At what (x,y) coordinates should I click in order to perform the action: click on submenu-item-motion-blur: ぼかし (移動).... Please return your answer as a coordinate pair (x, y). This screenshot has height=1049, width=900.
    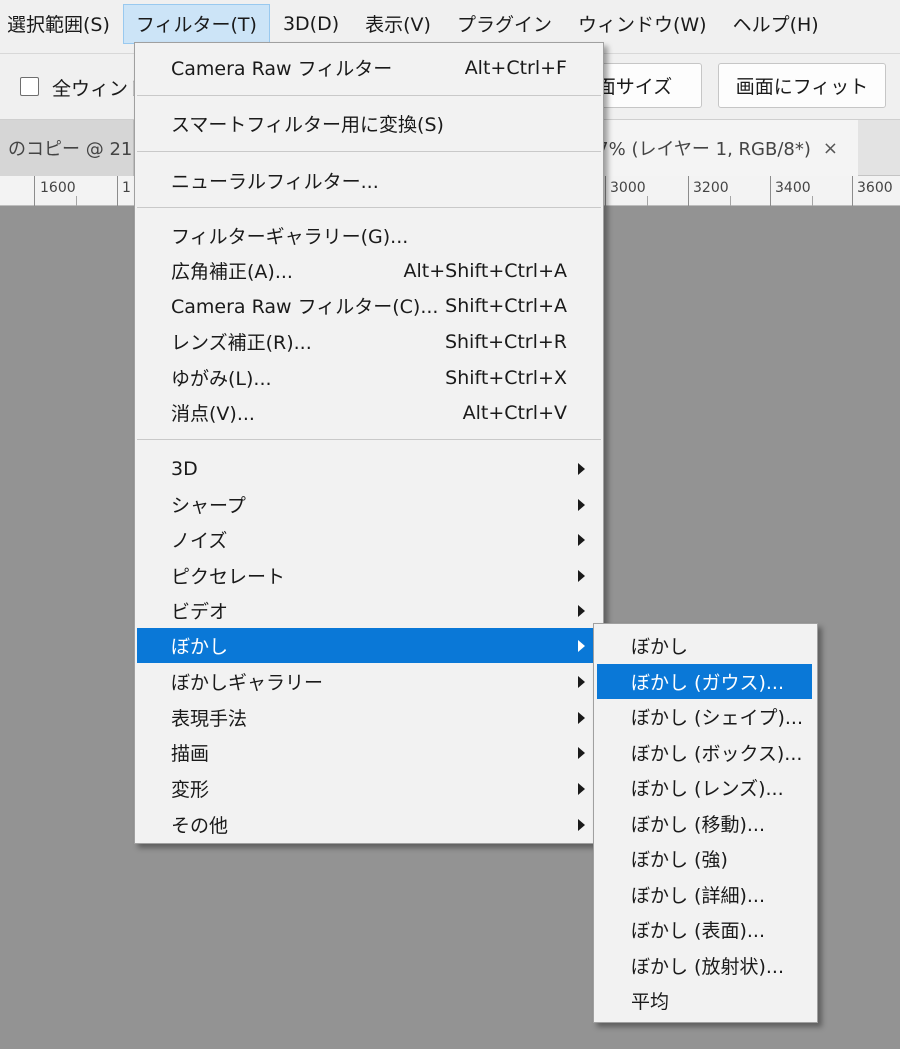
    Looking at the image, I should click on (704, 823).